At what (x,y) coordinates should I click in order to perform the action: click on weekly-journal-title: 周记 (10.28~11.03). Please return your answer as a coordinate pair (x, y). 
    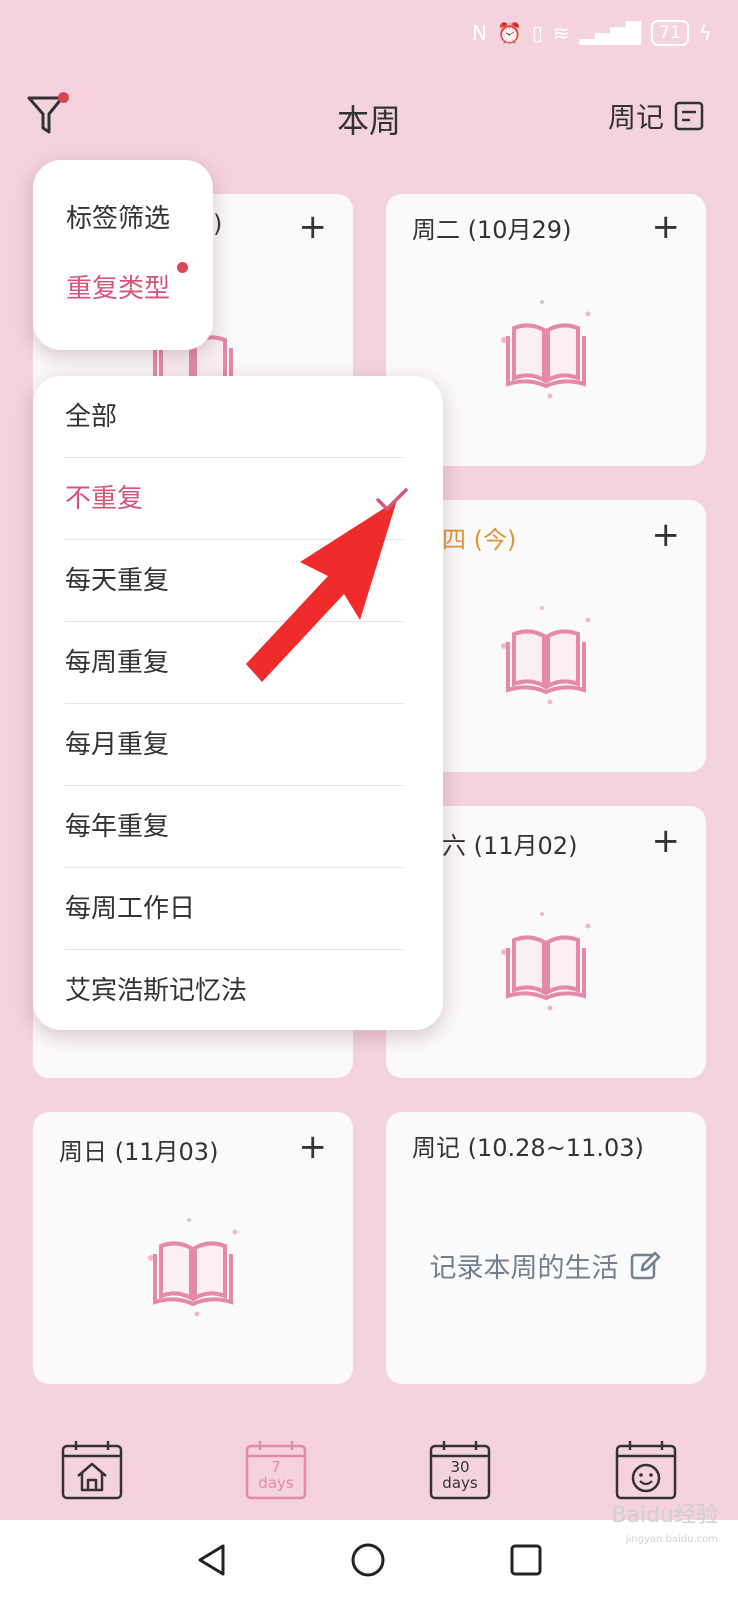
    Looking at the image, I should click on (528, 1148).